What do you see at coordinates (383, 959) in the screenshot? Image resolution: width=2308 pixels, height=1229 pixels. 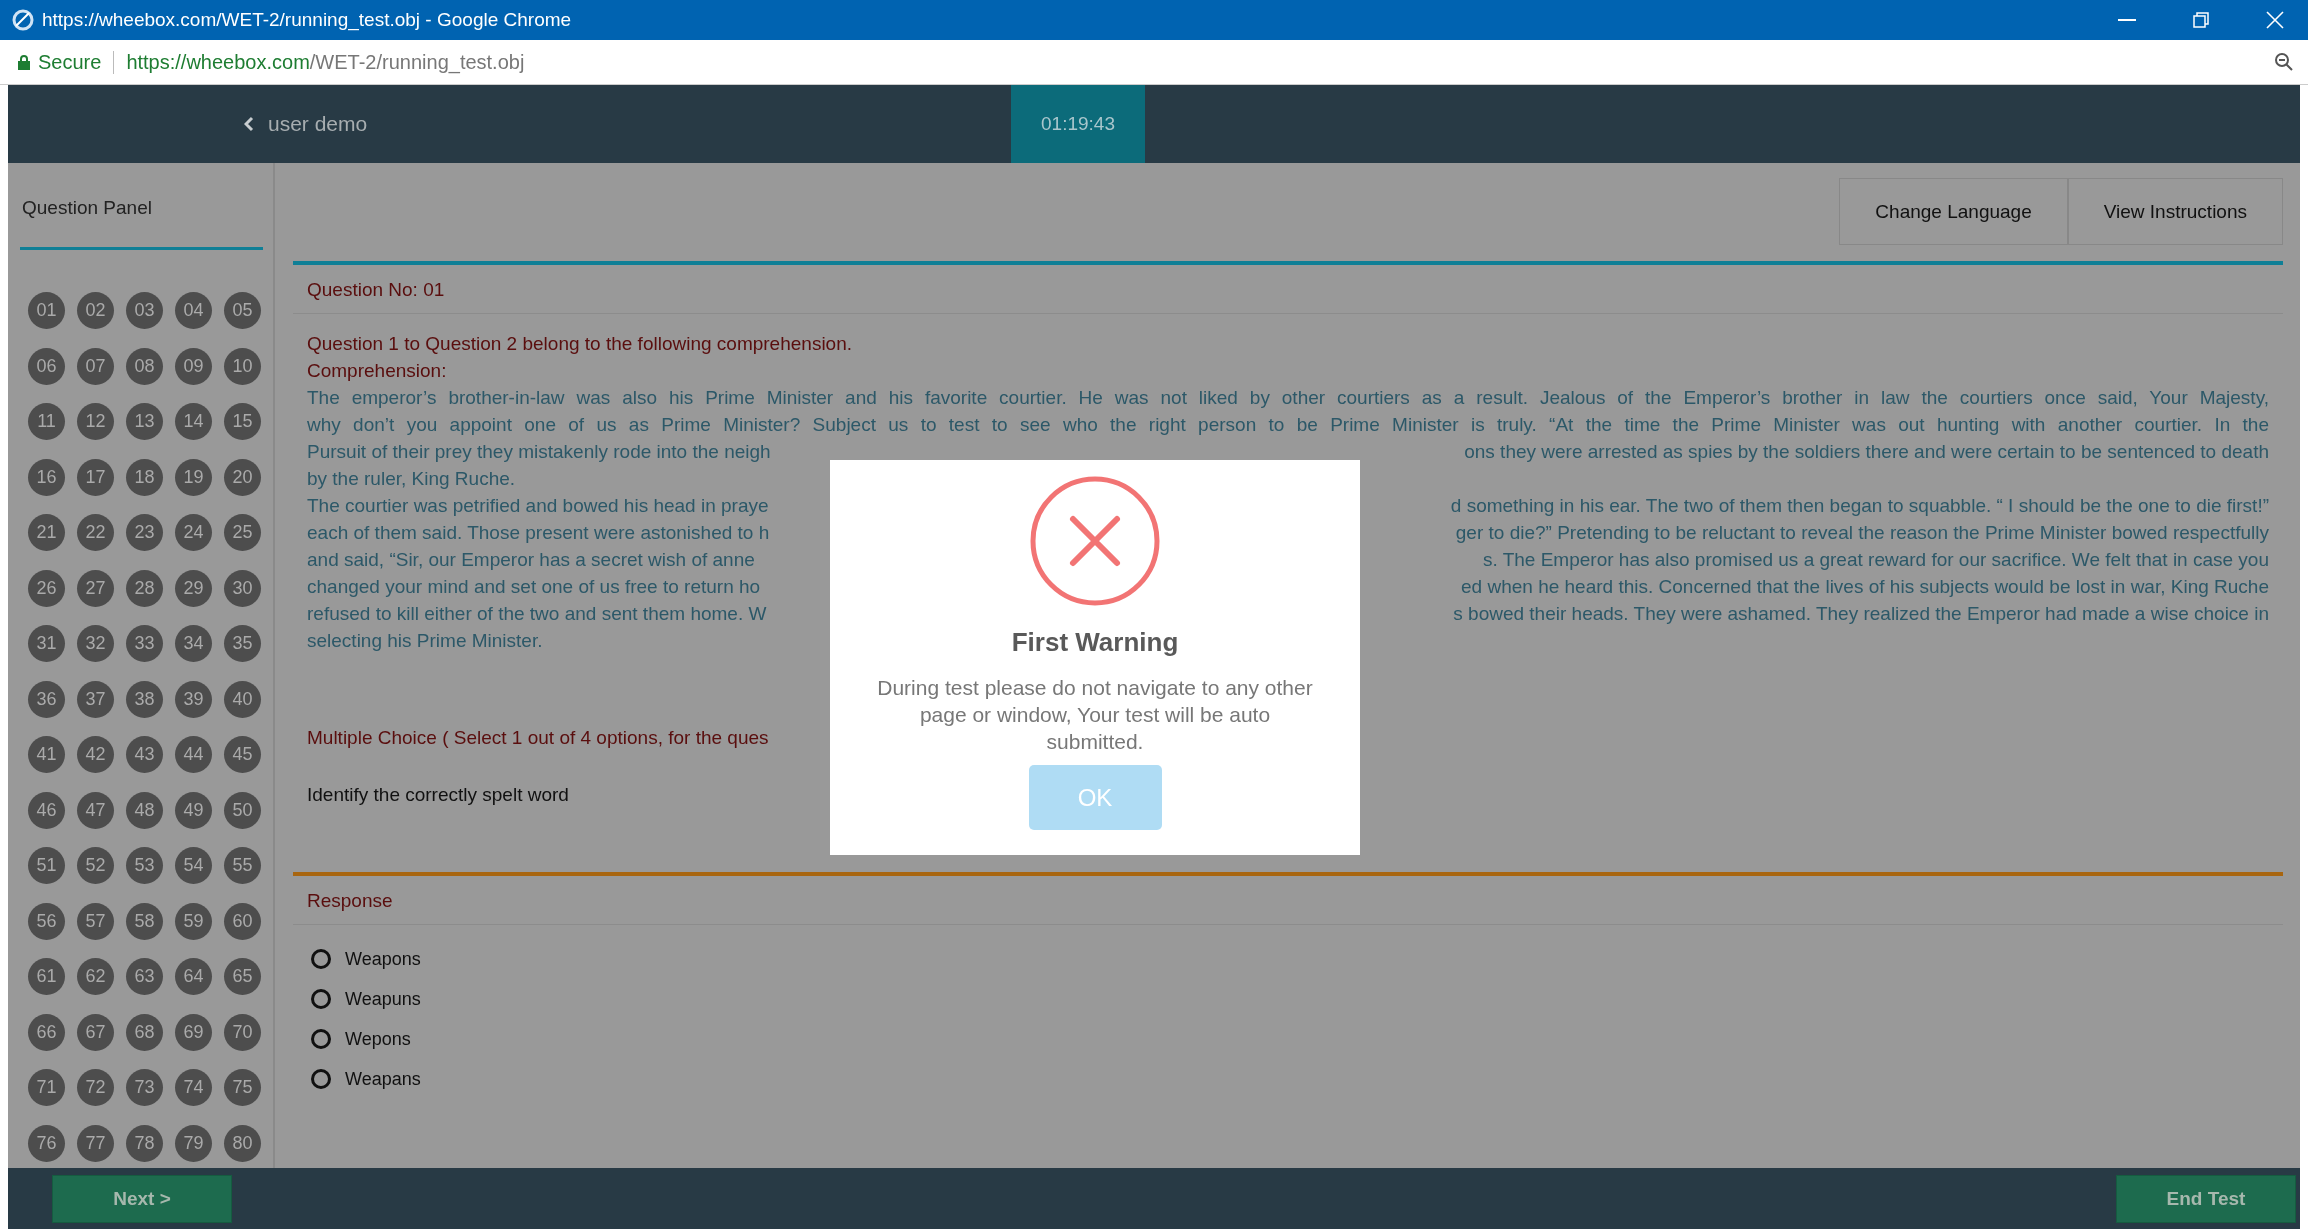 I see `option-label: Weapons` at bounding box center [383, 959].